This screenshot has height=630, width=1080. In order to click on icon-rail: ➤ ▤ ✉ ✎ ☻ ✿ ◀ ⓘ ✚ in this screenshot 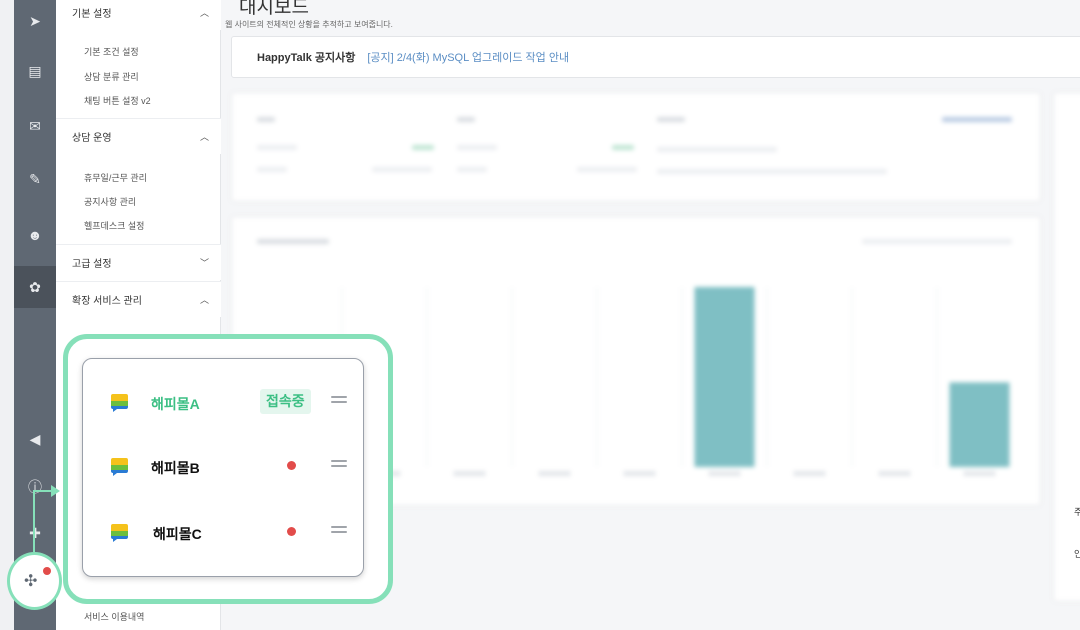, I will do `click(35, 315)`.